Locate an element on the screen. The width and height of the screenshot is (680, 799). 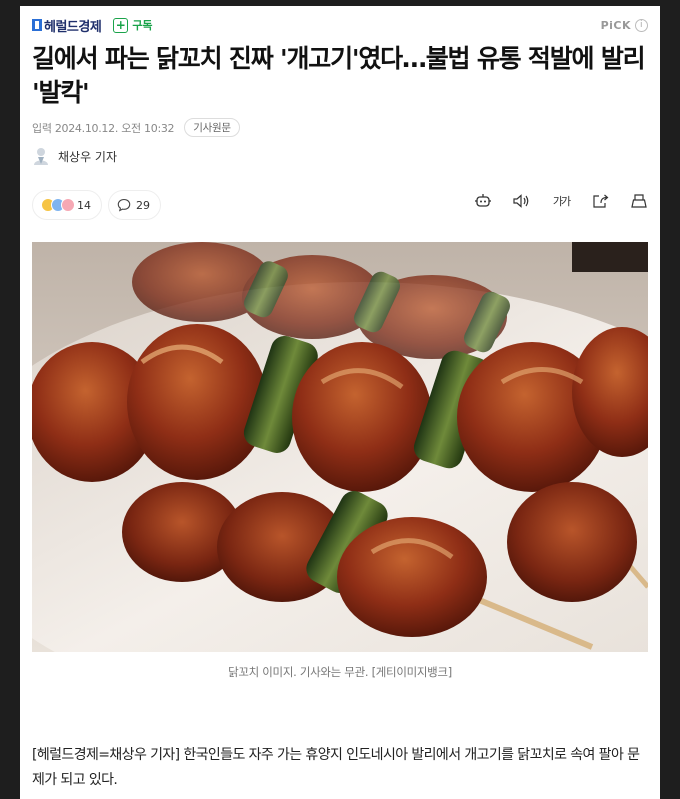
press-logo: 헤럴드경제 is located at coordinates (67, 25).